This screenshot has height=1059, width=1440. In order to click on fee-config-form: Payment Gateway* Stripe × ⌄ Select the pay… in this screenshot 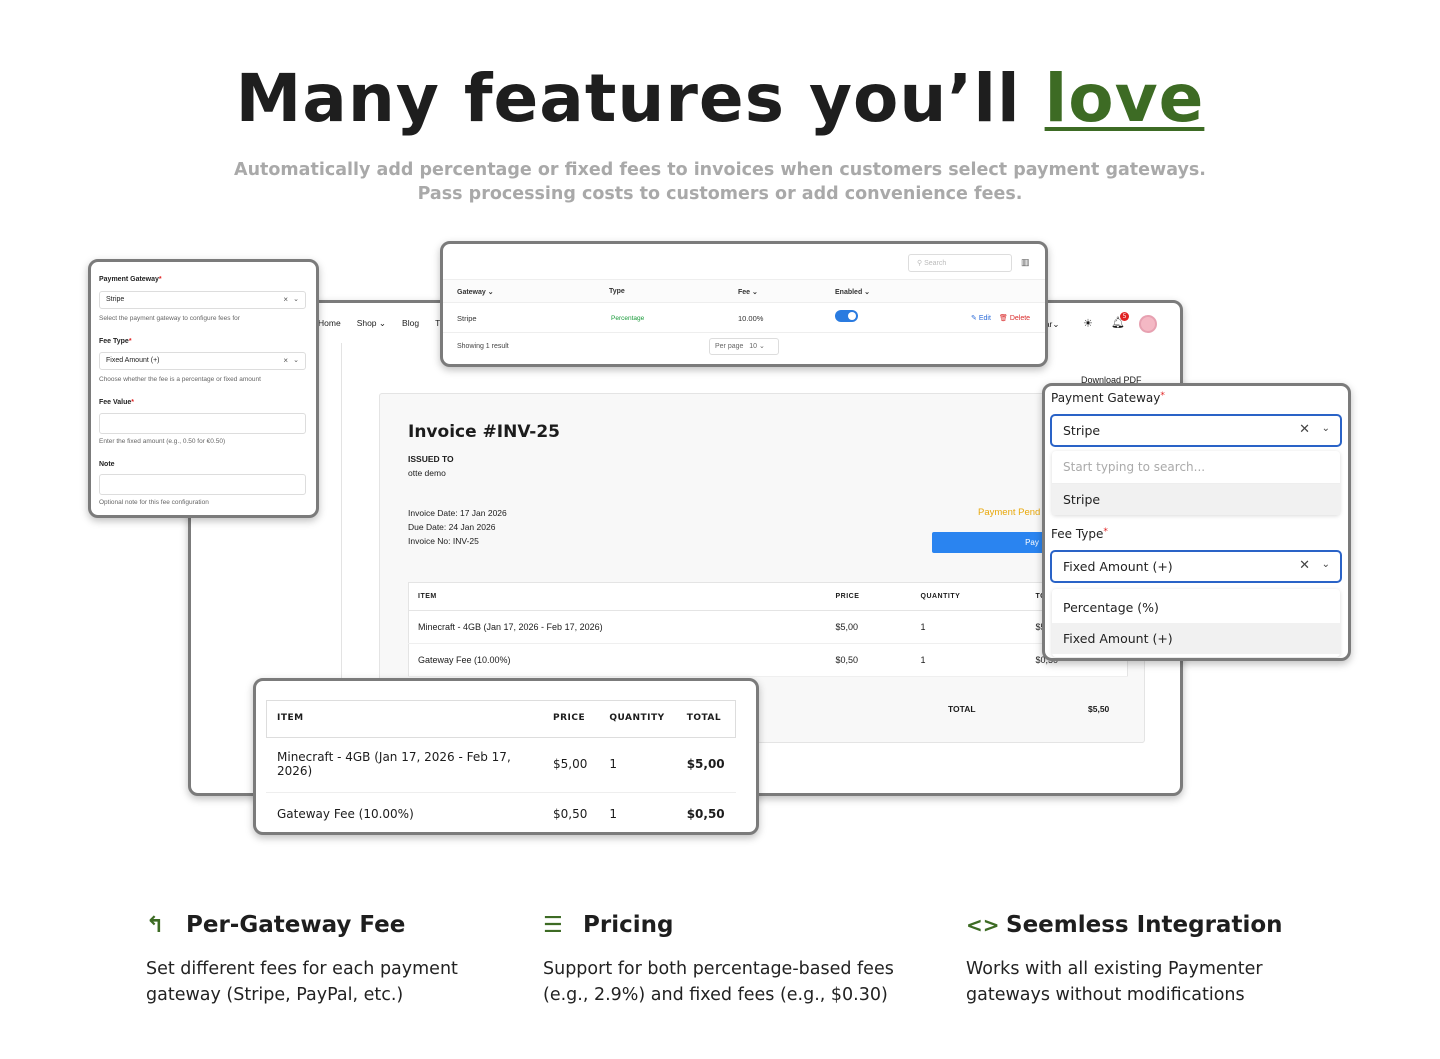, I will do `click(203, 388)`.